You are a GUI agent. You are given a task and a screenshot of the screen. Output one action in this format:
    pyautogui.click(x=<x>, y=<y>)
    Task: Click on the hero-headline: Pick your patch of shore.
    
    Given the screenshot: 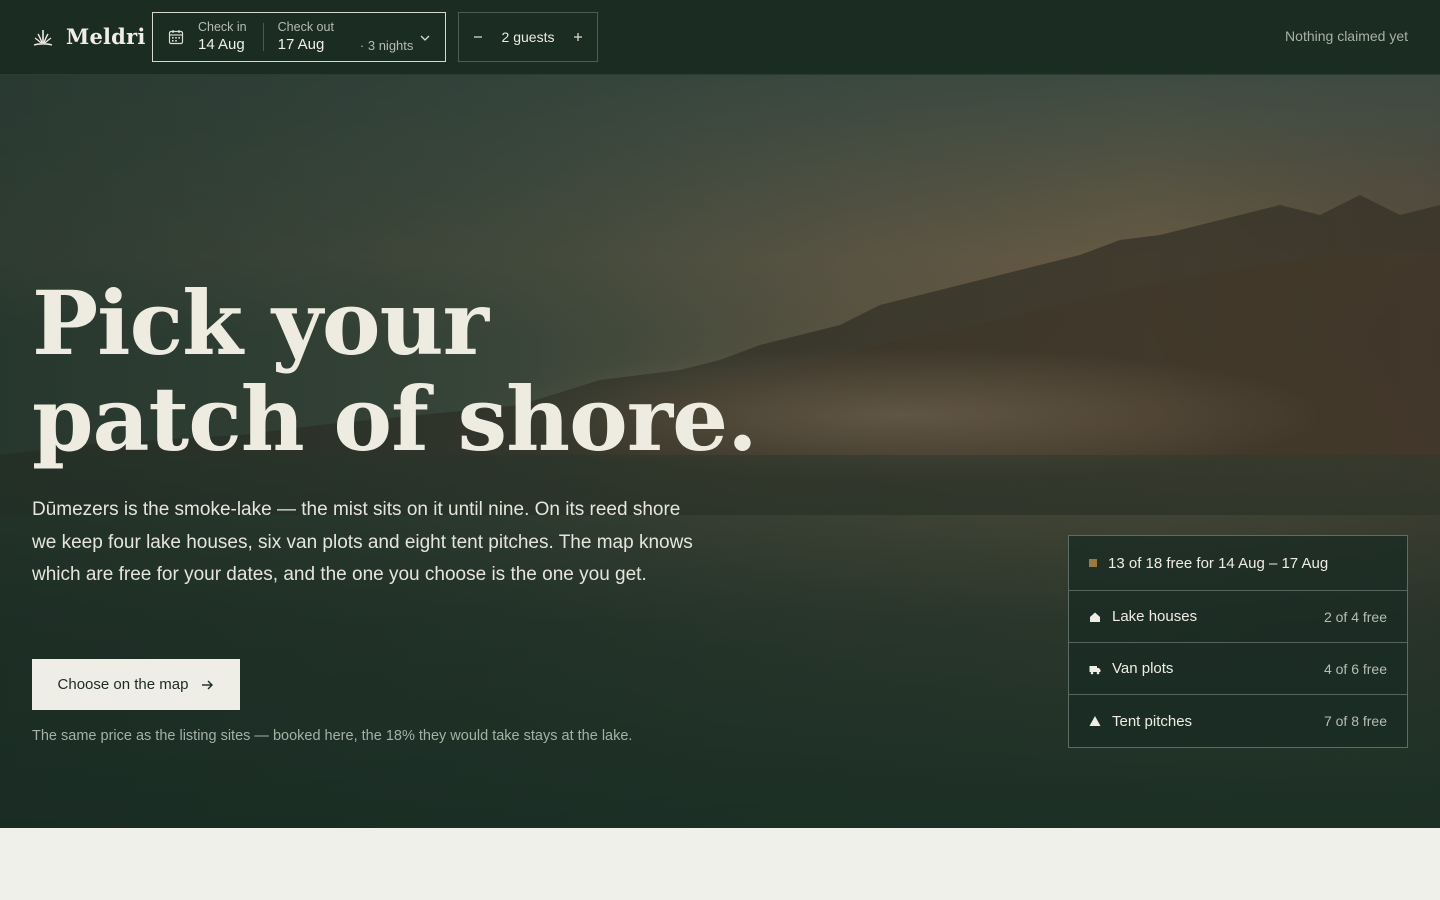 What is the action you would take?
    pyautogui.click(x=412, y=371)
    